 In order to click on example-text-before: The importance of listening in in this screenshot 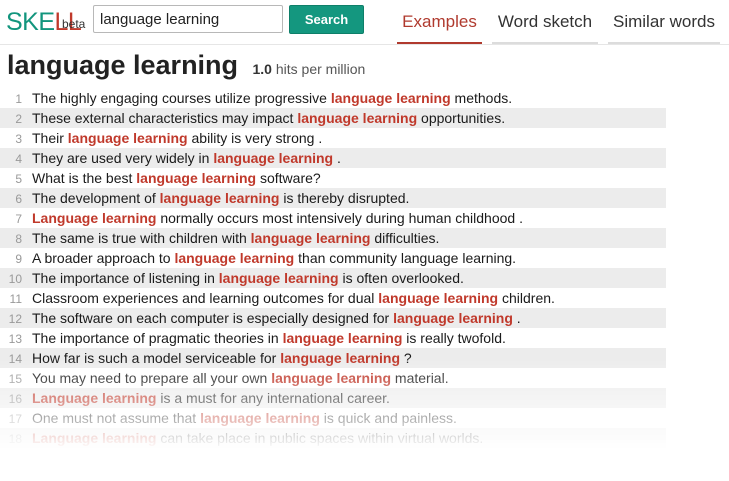, I will do `click(125, 278)`.